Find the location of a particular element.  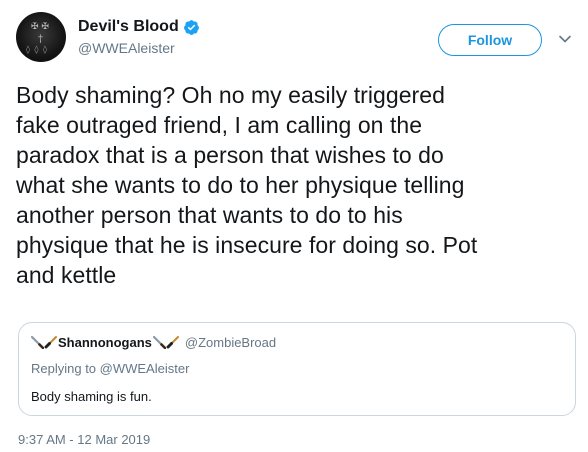

quoted-display-name: Shannonogans is located at coordinates (105, 342).